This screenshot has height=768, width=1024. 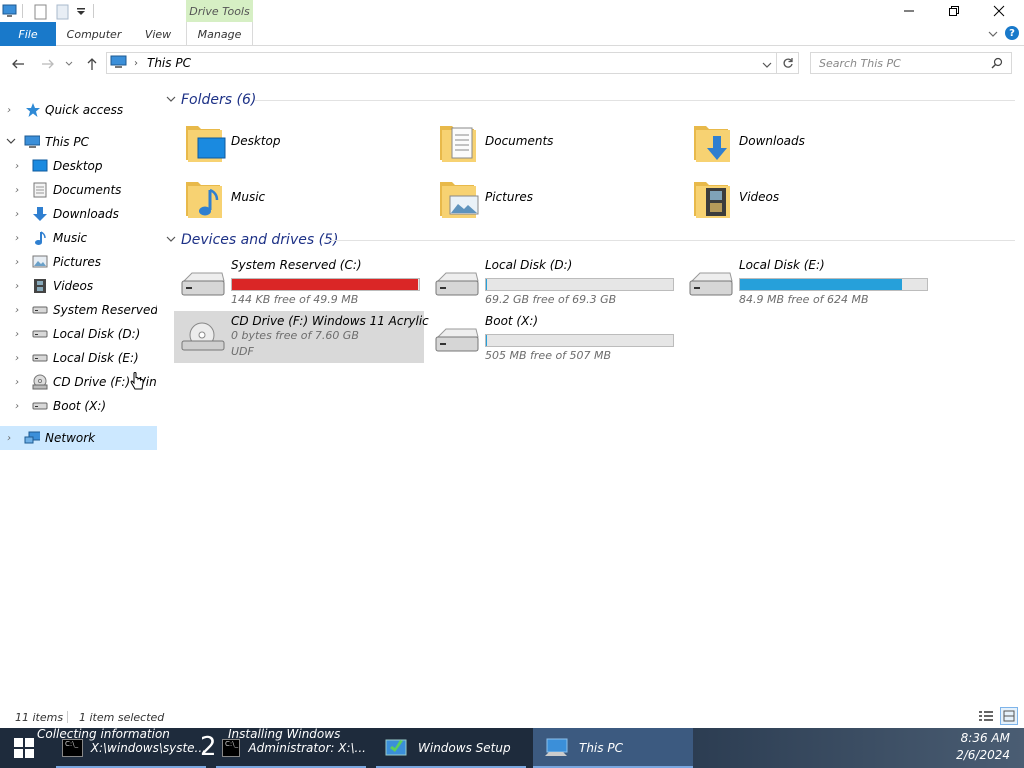 What do you see at coordinates (986, 717) in the screenshot?
I see `details-view-icon` at bounding box center [986, 717].